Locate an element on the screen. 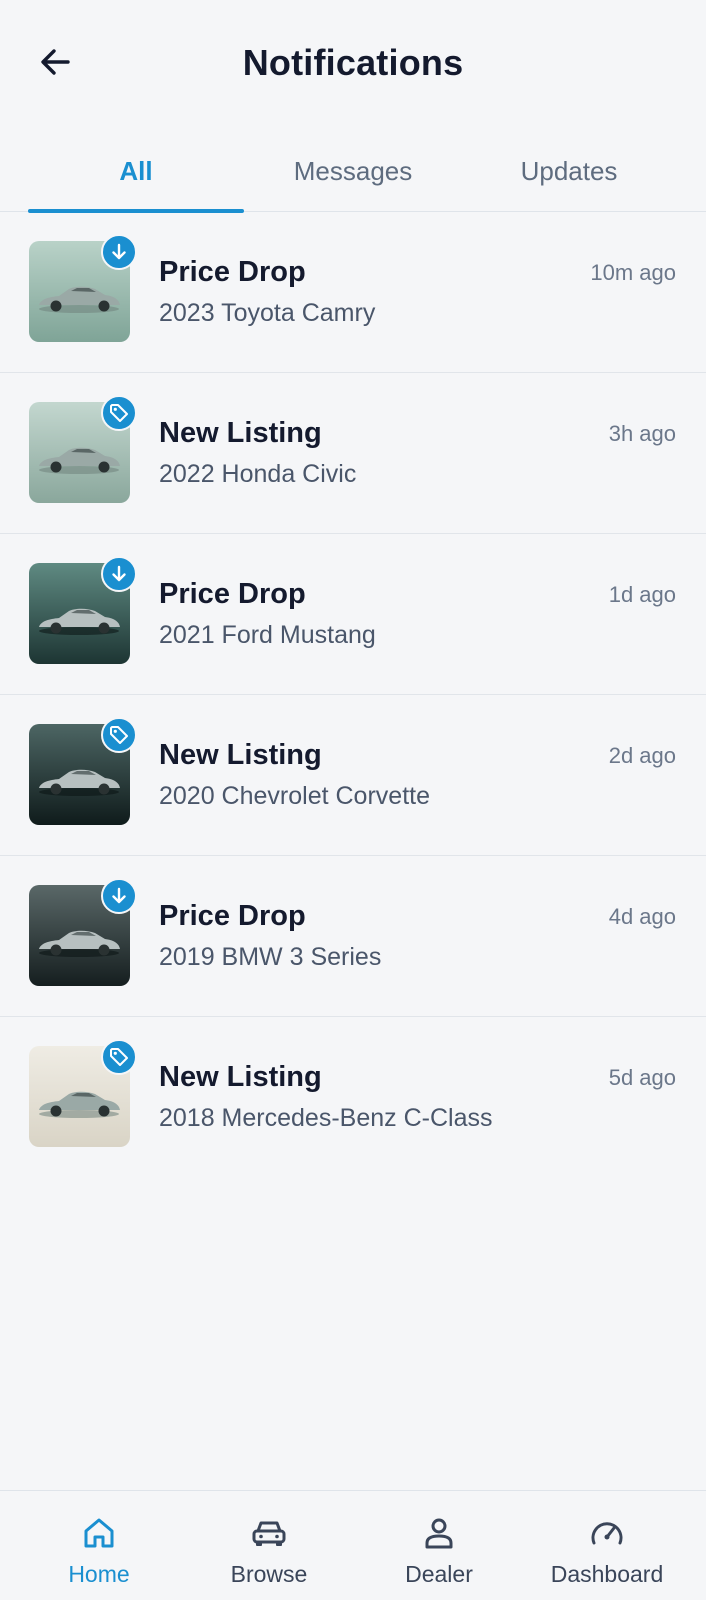 This screenshot has width=706, height=1600. nav-home: Home is located at coordinates (99, 1545).